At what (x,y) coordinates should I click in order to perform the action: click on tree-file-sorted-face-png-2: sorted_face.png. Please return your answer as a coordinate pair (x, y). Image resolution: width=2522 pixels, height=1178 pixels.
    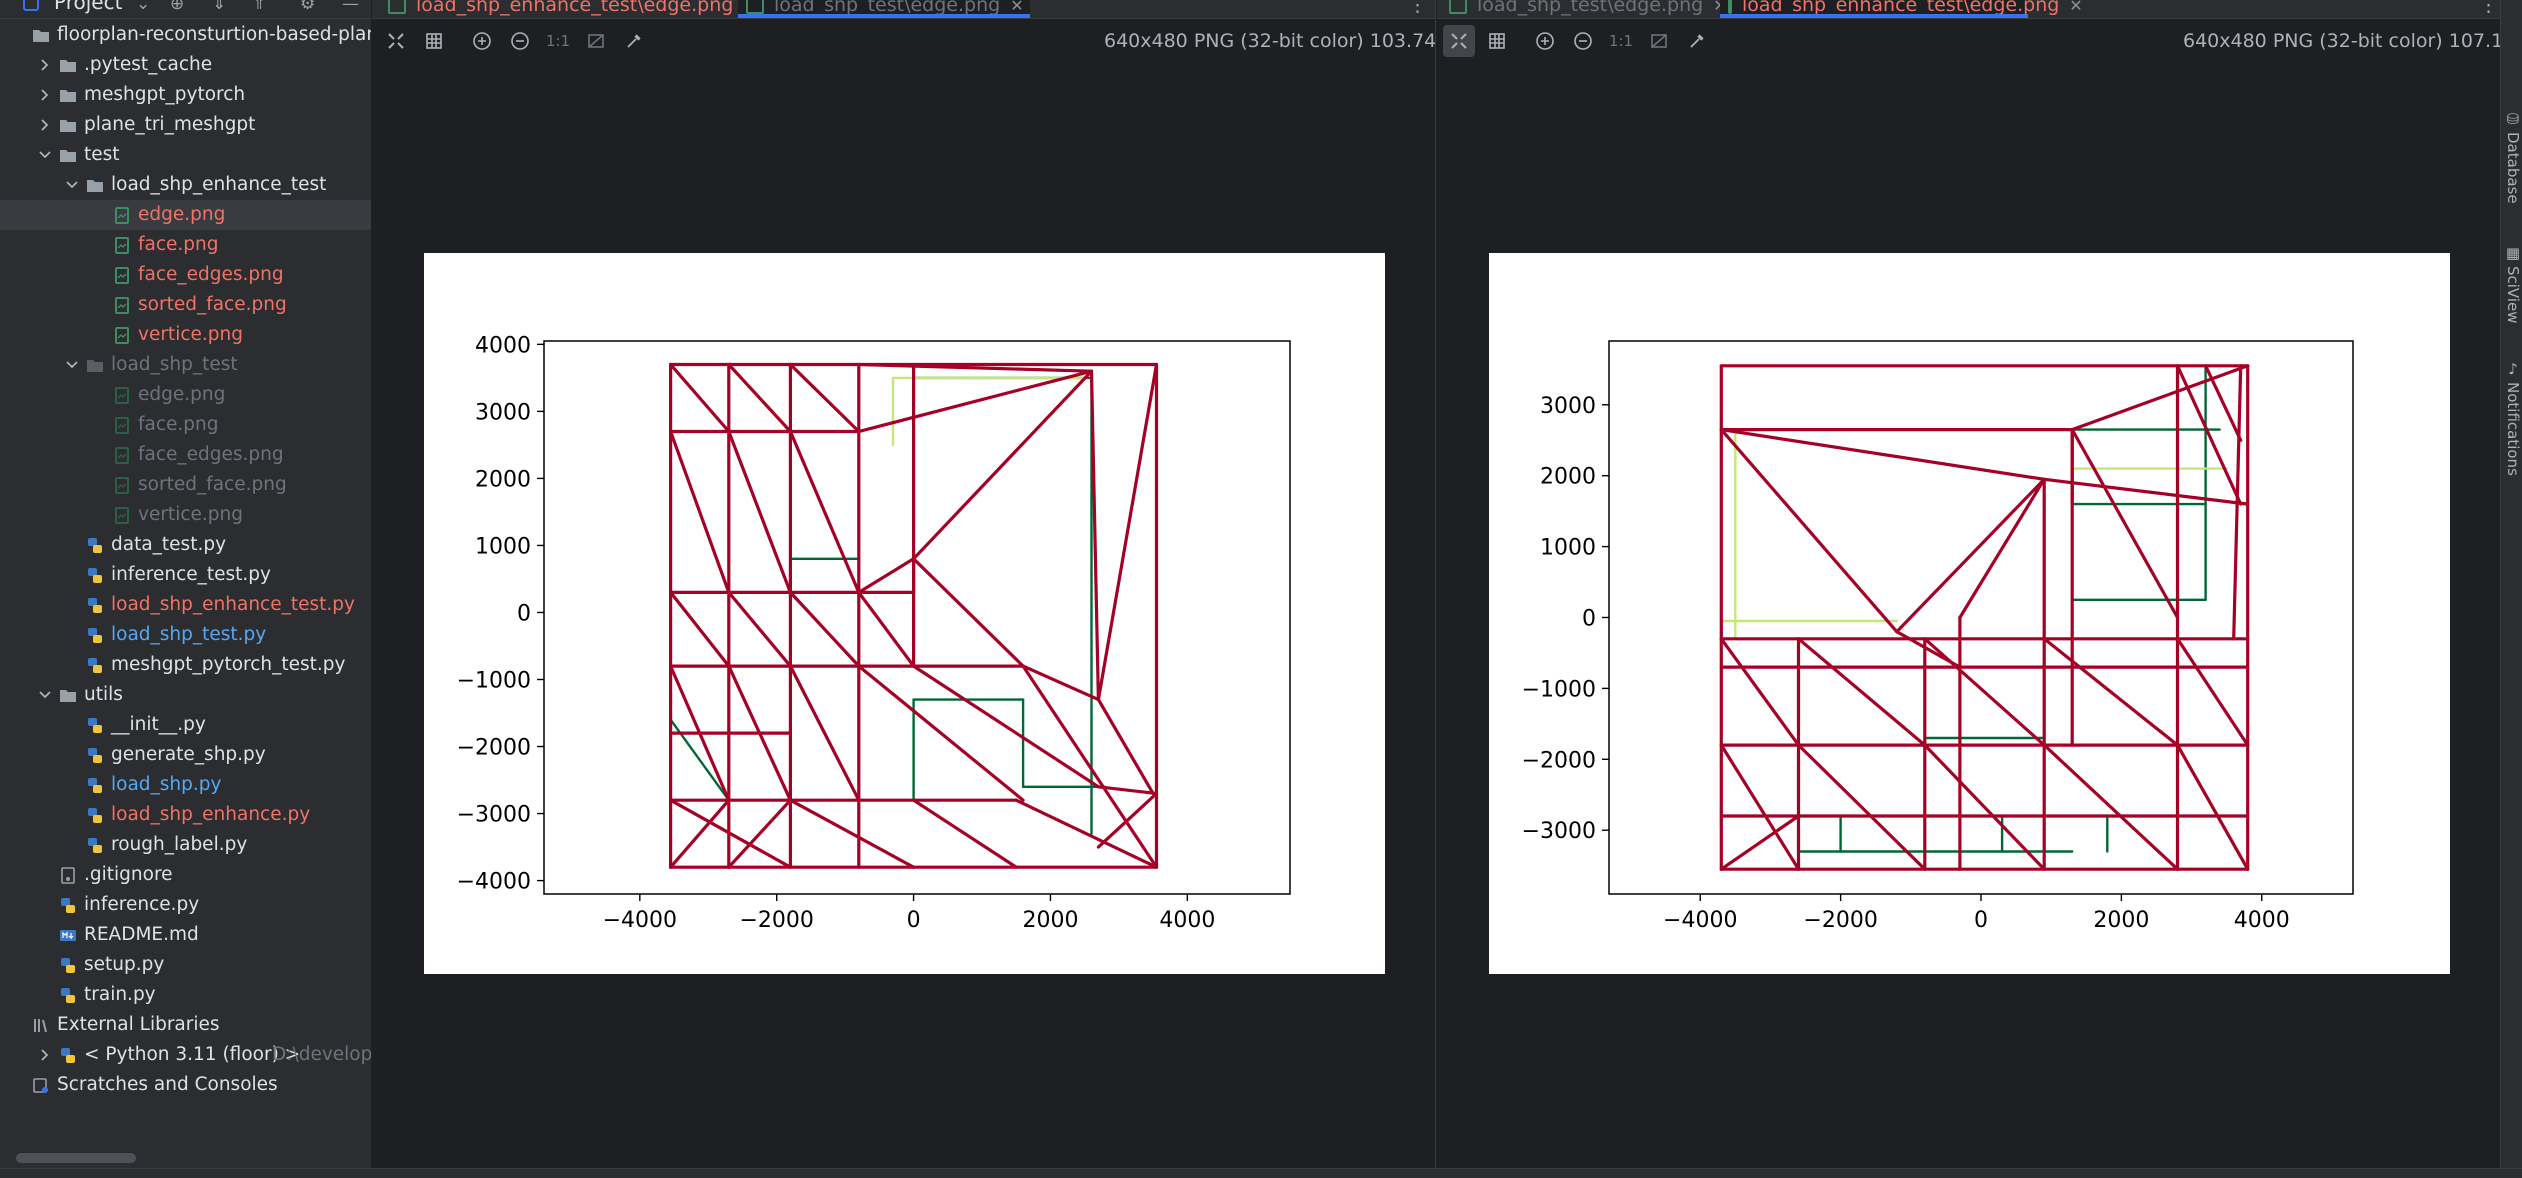
    Looking at the image, I should click on (185, 485).